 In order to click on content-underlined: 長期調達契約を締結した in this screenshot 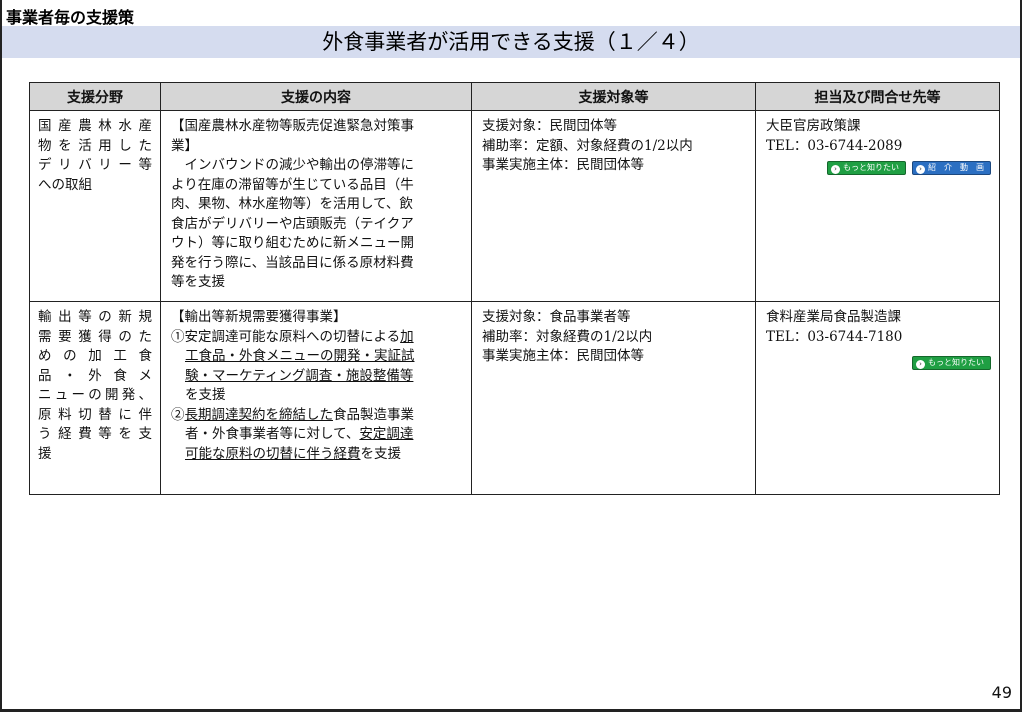, I will do `click(259, 414)`.